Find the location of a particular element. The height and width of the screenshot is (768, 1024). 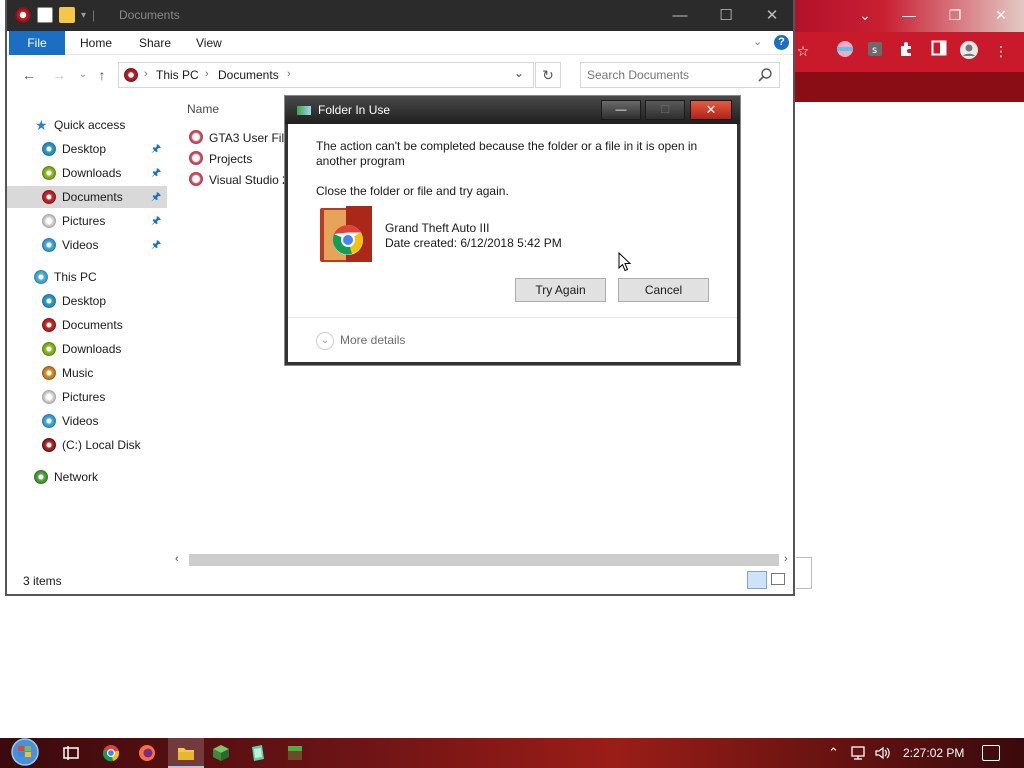

list-item: GTA3 User Files is located at coordinates (243, 138).